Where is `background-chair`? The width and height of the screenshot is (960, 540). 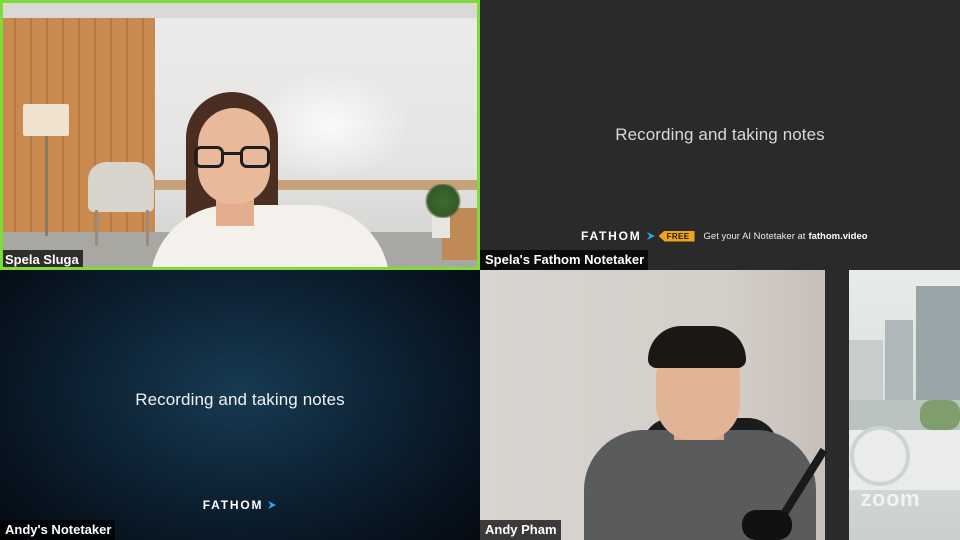
background-chair is located at coordinates (121, 187).